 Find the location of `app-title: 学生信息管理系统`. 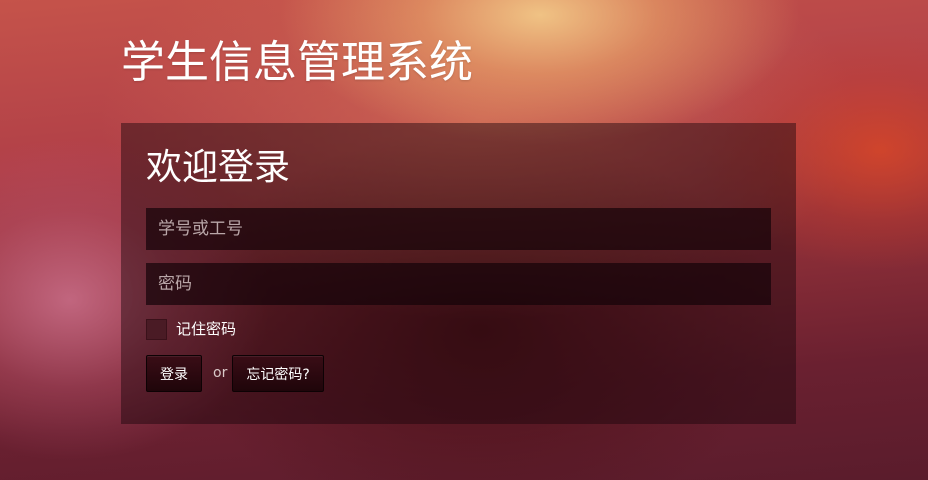

app-title: 学生信息管理系统 is located at coordinates (297, 62).